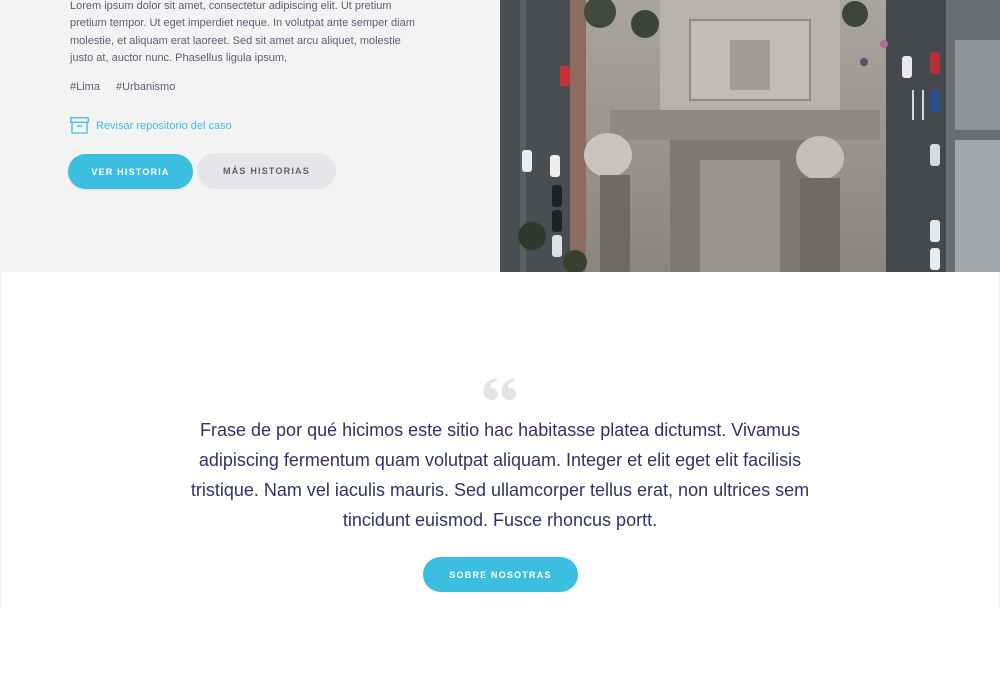 This screenshot has width=1000, height=700. Describe the element at coordinates (499, 389) in the screenshot. I see `quote-mark-icon` at that location.